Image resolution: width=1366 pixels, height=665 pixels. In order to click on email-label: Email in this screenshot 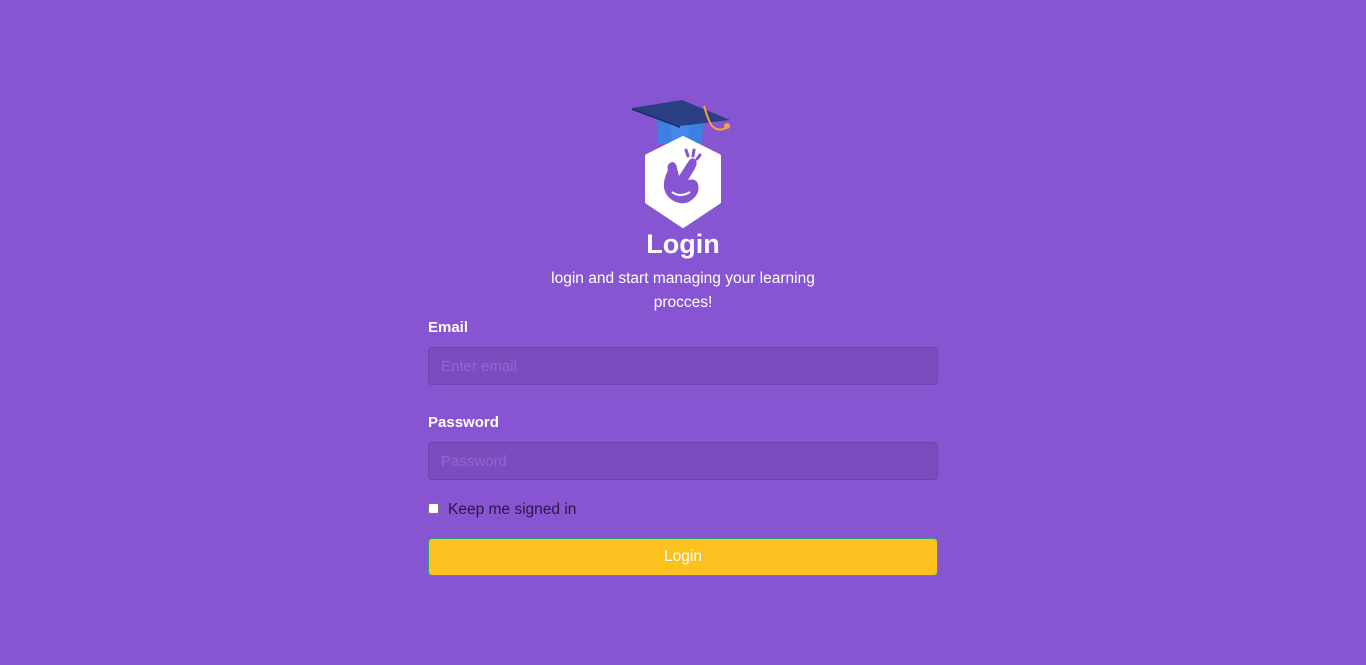, I will do `click(448, 327)`.